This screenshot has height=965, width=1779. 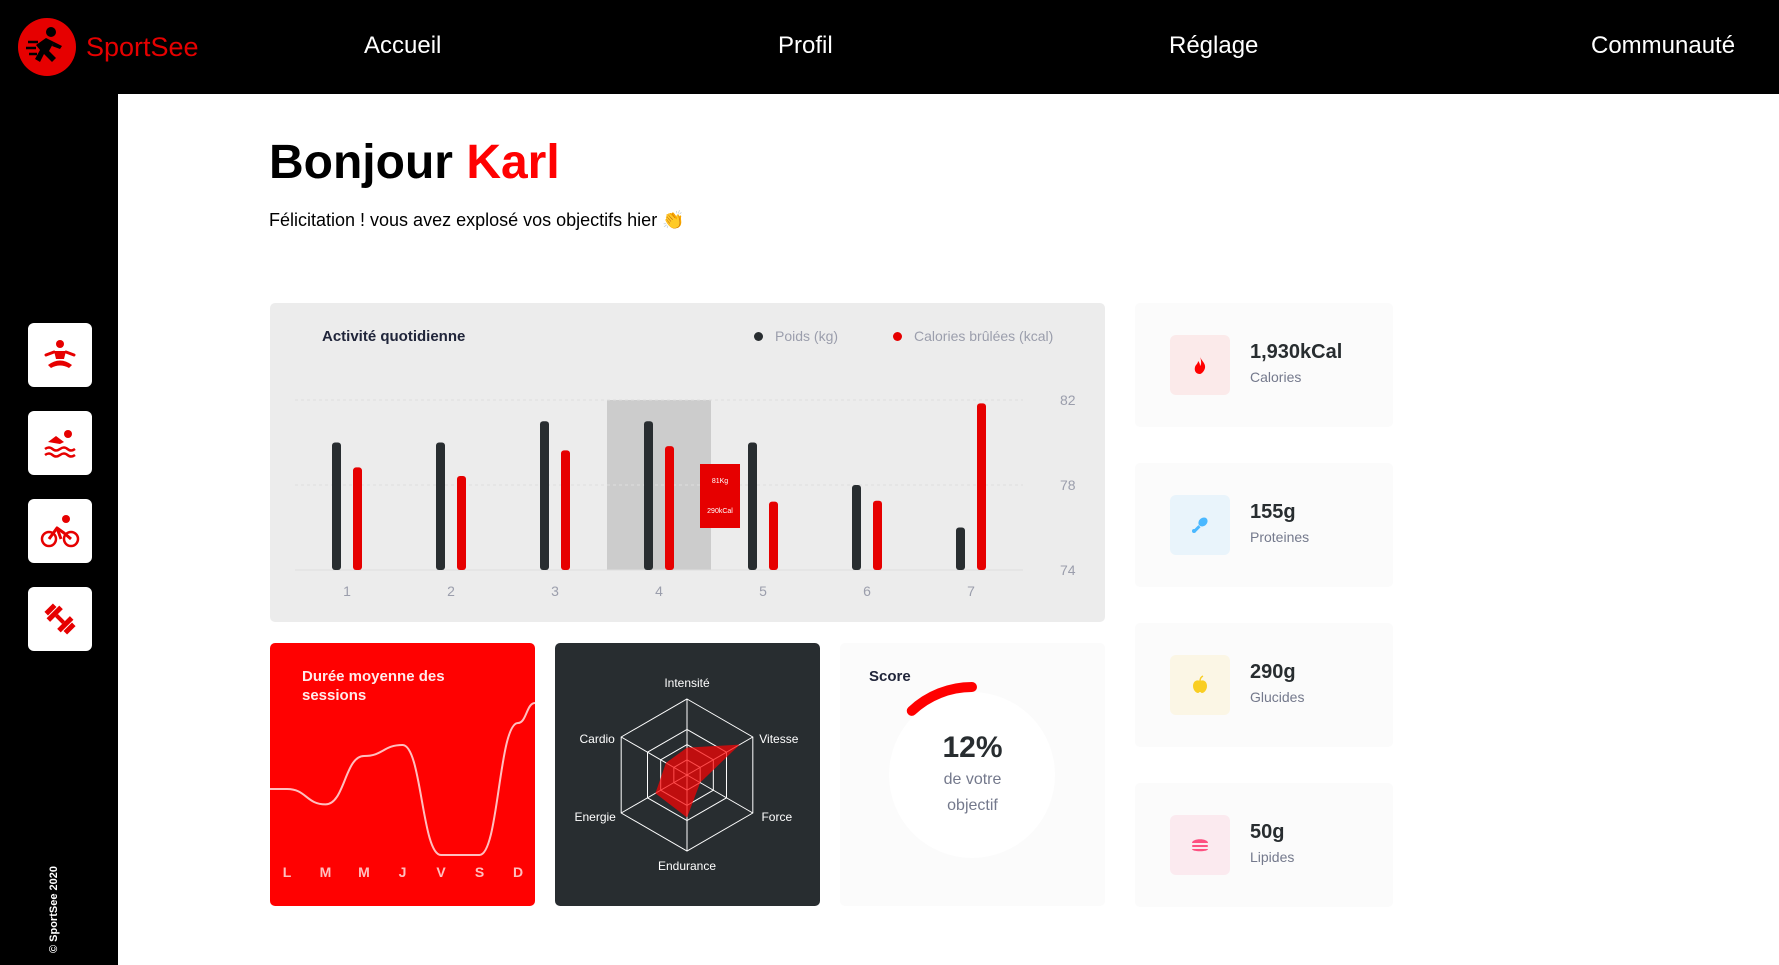 What do you see at coordinates (1200, 685) in the screenshot?
I see `apple-icon` at bounding box center [1200, 685].